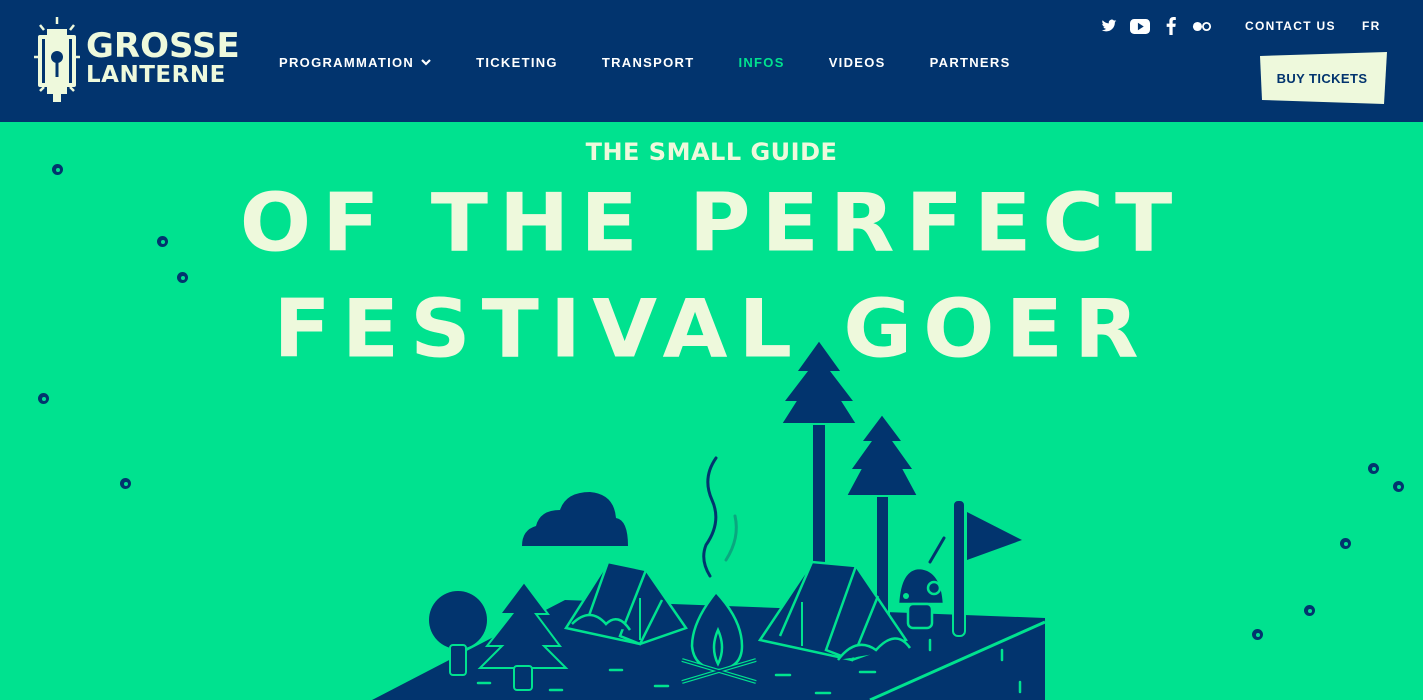 The width and height of the screenshot is (1423, 700). Describe the element at coordinates (347, 62) in the screenshot. I see `nav-label: PROGRAMMATION` at that location.